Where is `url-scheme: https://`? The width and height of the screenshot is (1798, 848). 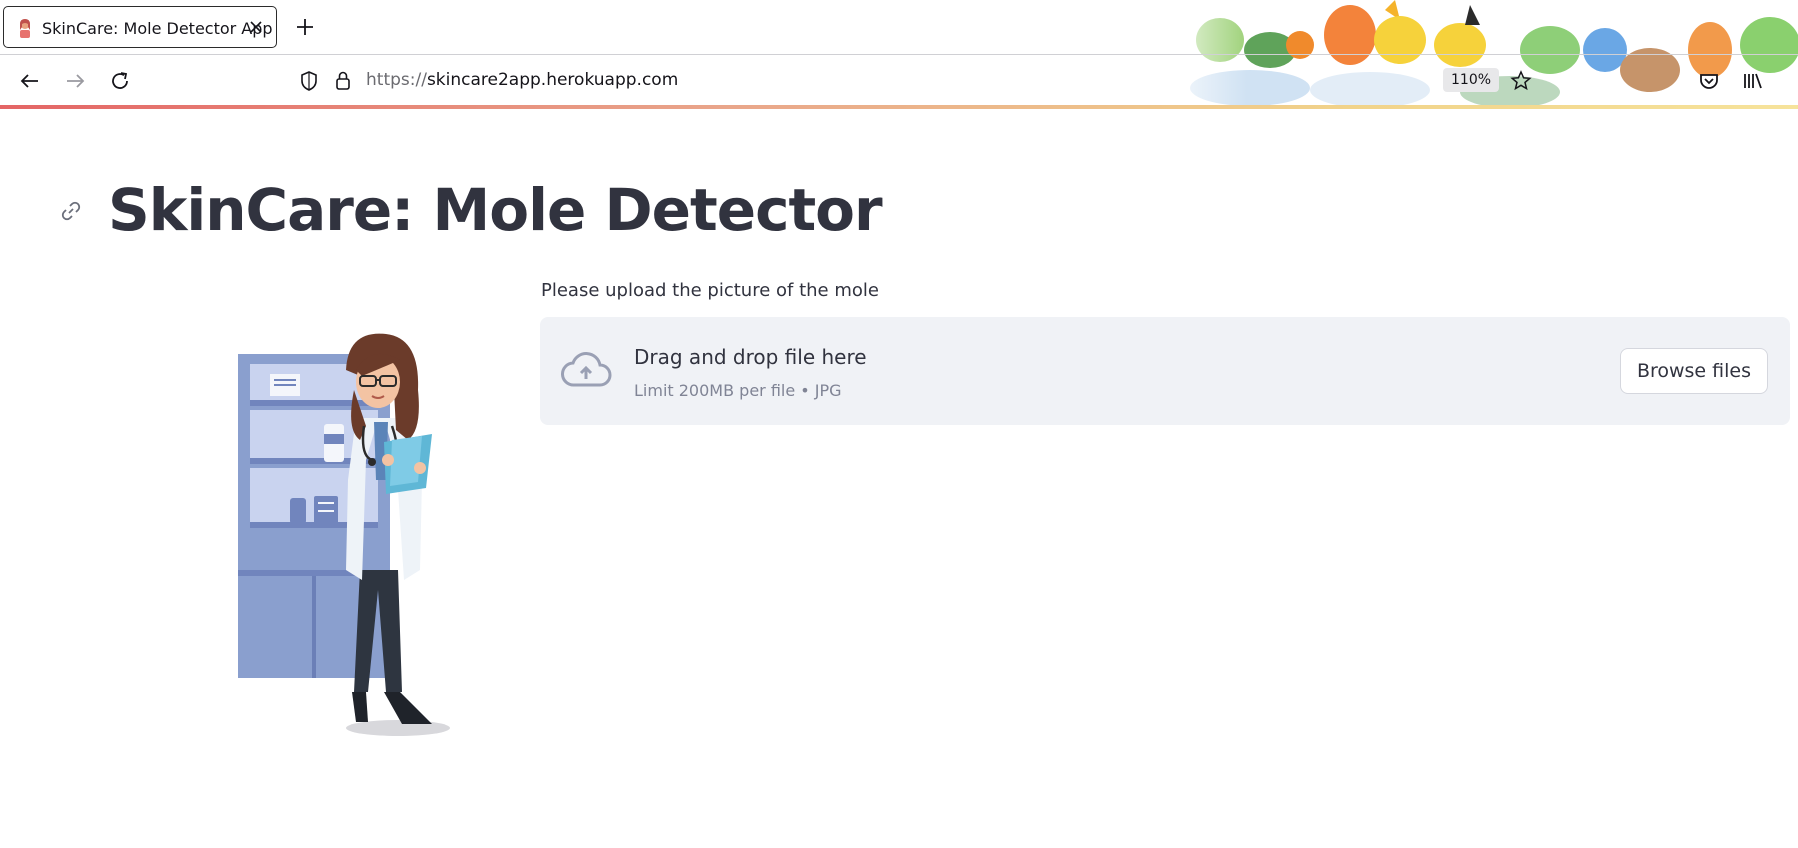
url-scheme: https:// is located at coordinates (396, 80).